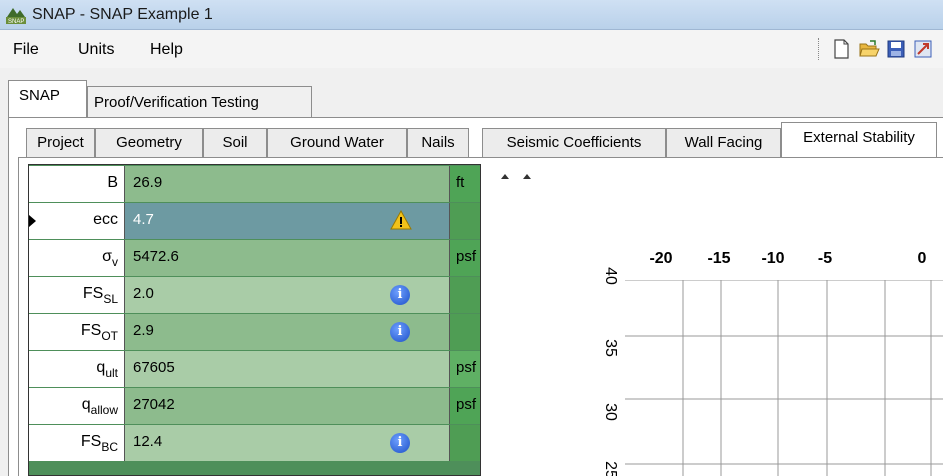  I want to click on row-value: 5472.6, so click(287, 258).